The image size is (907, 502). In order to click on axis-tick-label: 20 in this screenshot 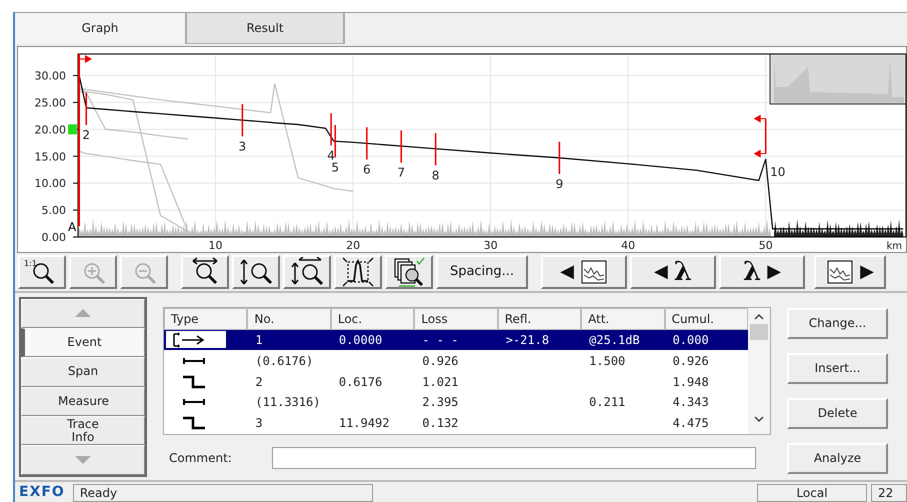, I will do `click(353, 244)`.